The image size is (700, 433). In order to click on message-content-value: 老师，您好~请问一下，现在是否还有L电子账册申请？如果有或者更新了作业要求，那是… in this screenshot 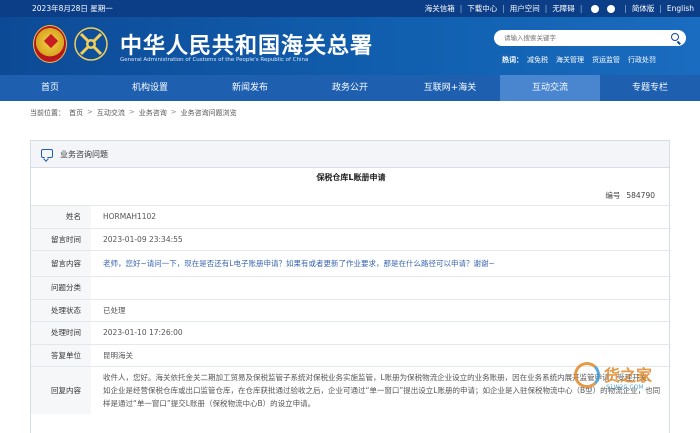, I will do `click(381, 263)`.